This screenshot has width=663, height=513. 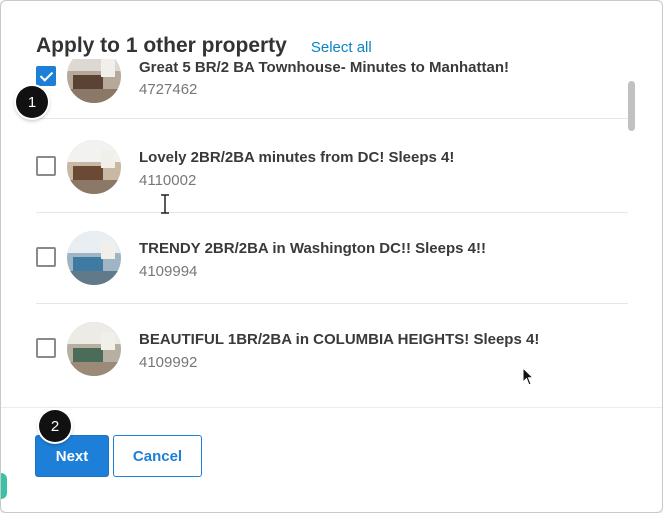 What do you see at coordinates (168, 89) in the screenshot?
I see `property-id: 4727462` at bounding box center [168, 89].